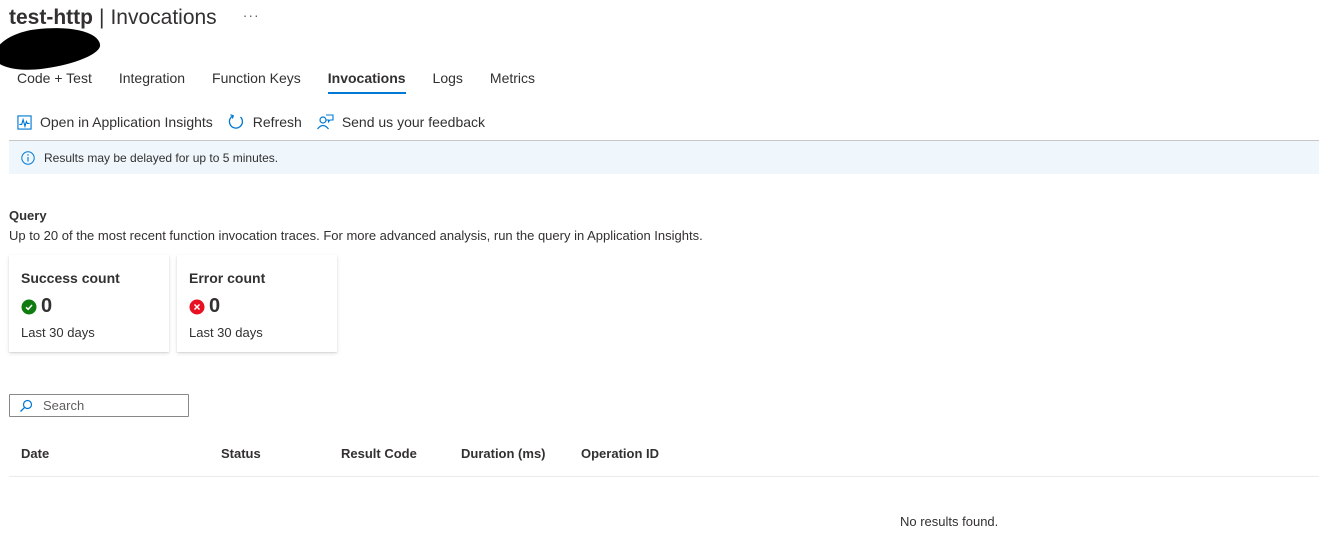 This screenshot has height=533, width=1319. I want to click on success-count-card: Success count 0 Last 30 days, so click(89, 303).